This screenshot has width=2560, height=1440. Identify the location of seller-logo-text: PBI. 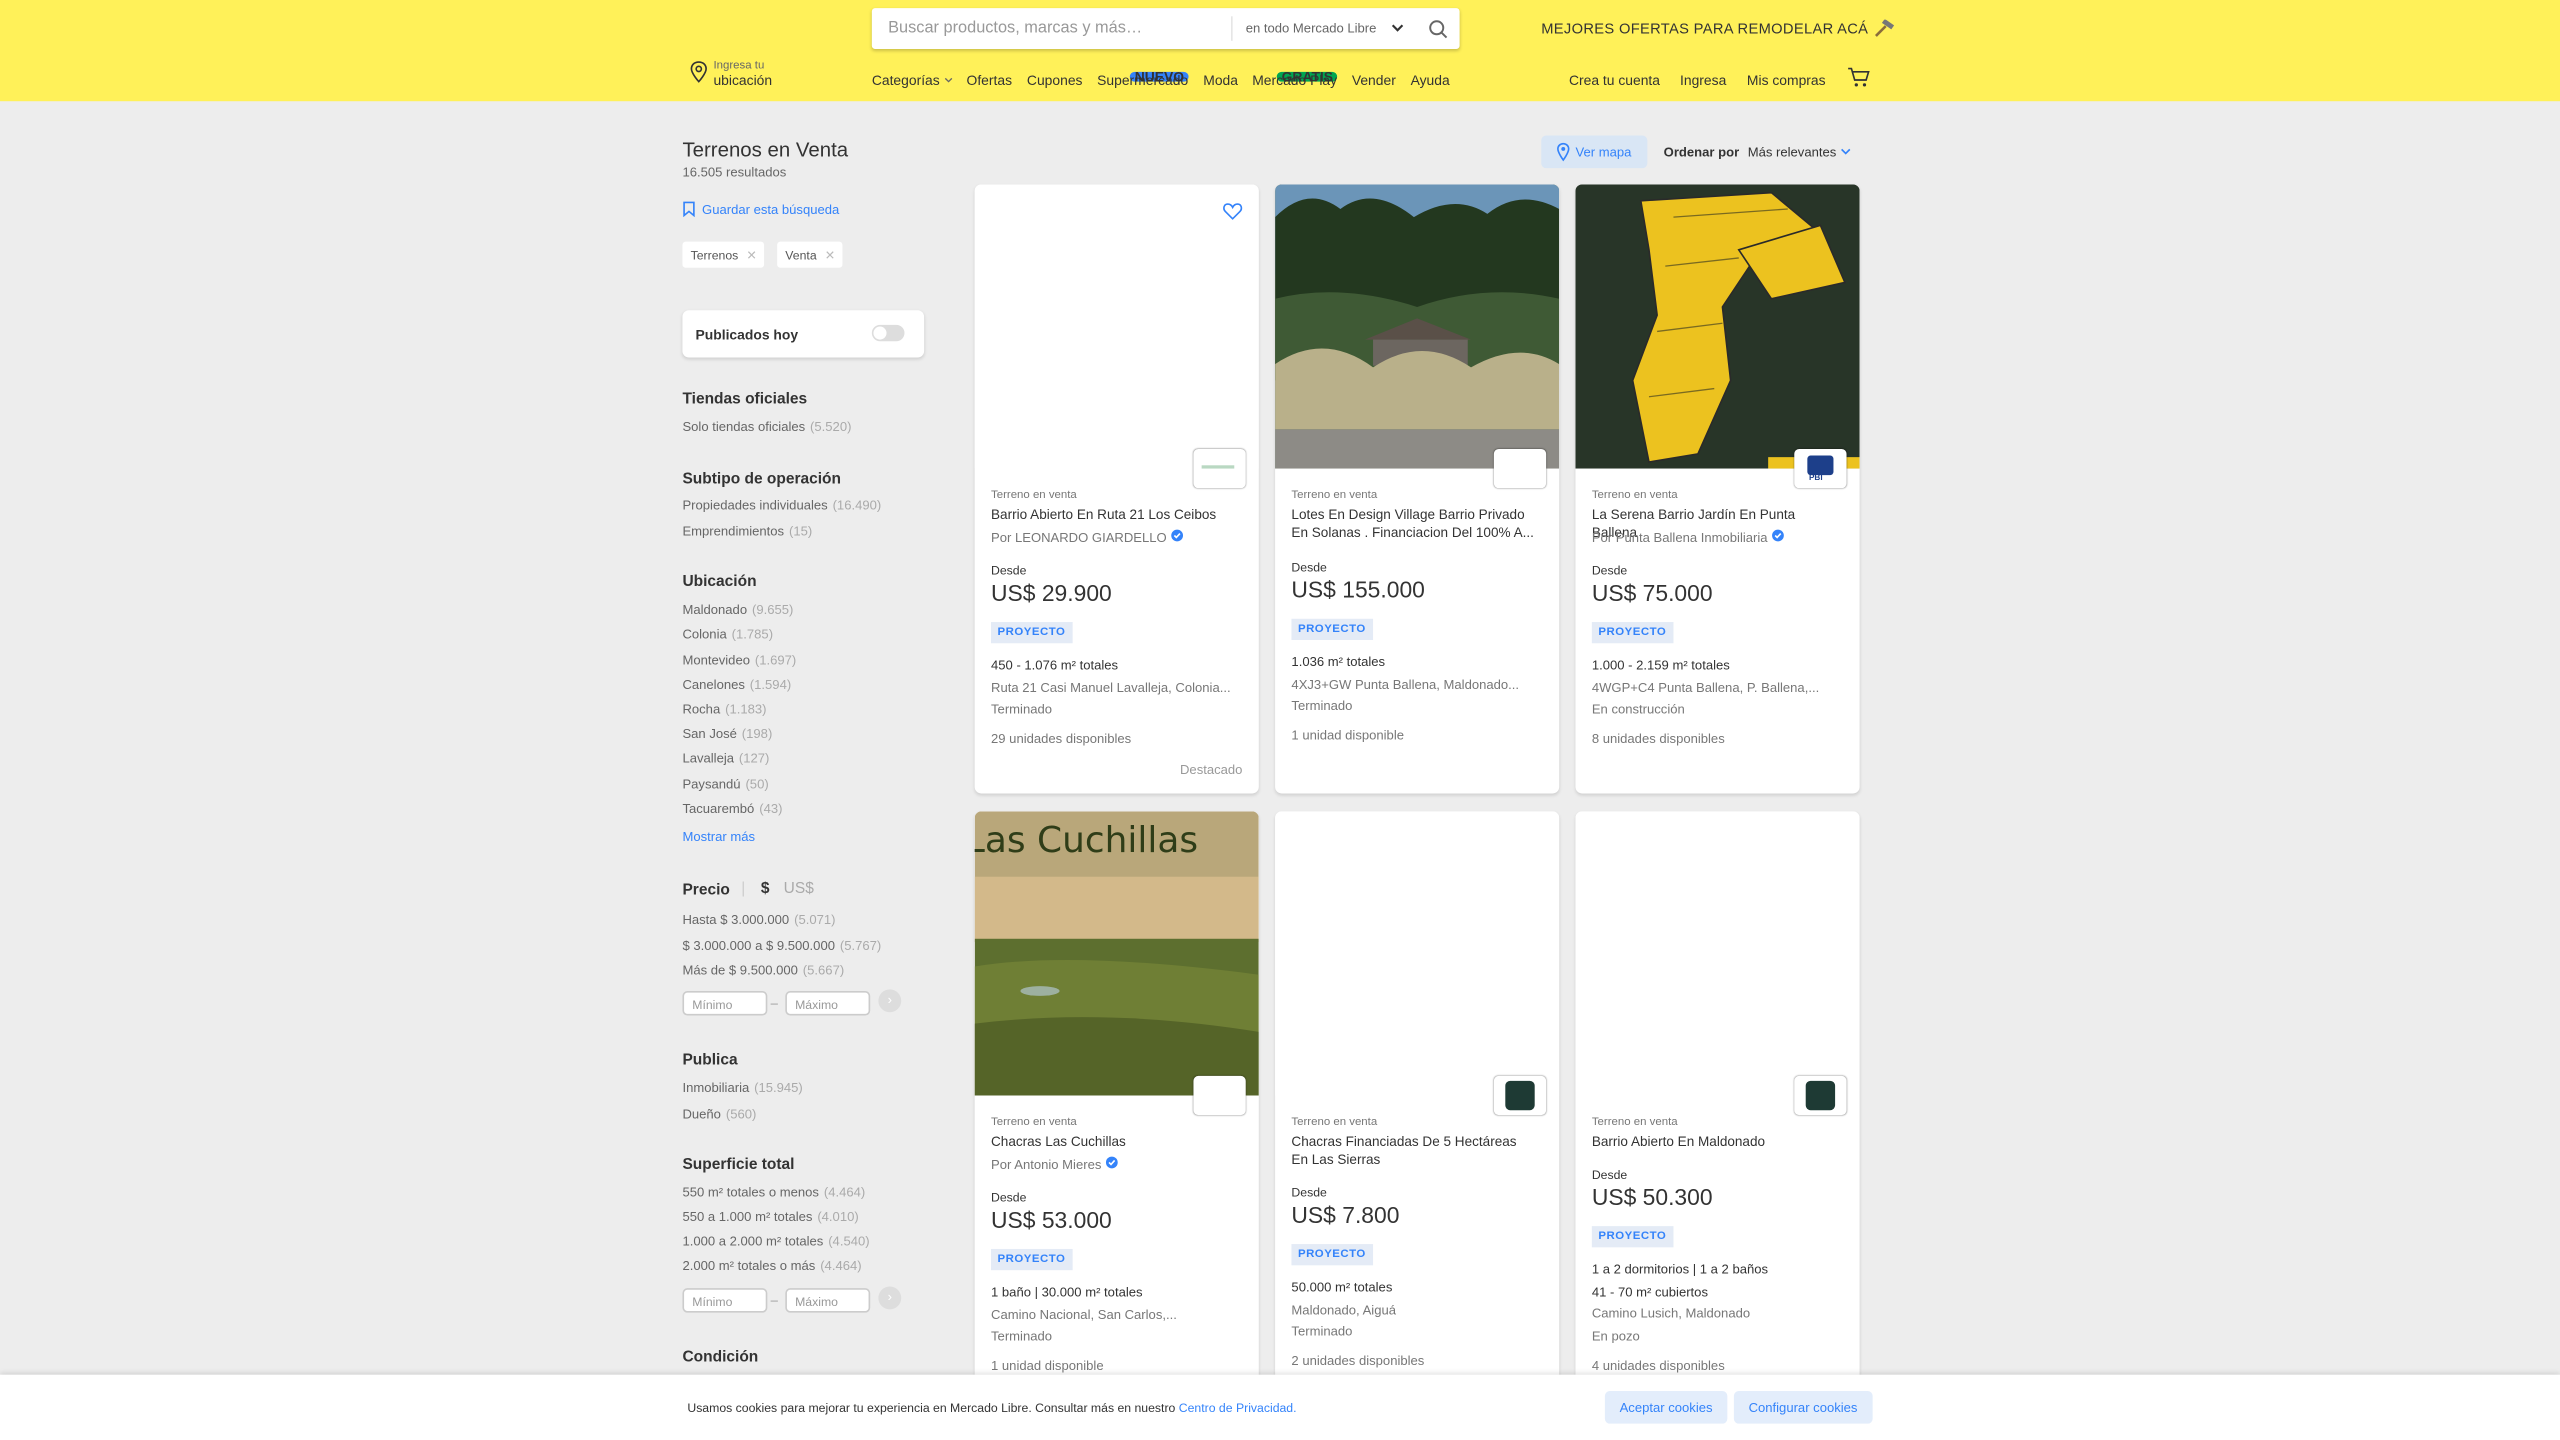
(1815, 478).